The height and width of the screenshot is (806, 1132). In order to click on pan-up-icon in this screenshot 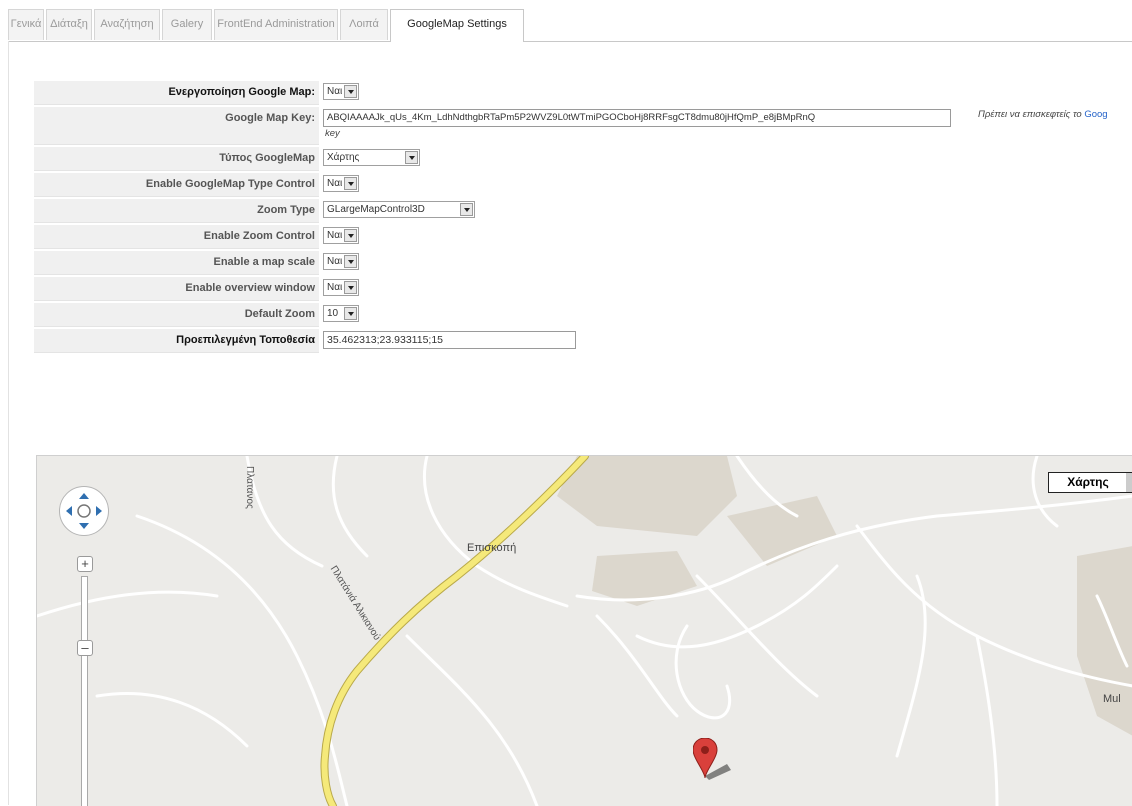, I will do `click(84, 496)`.